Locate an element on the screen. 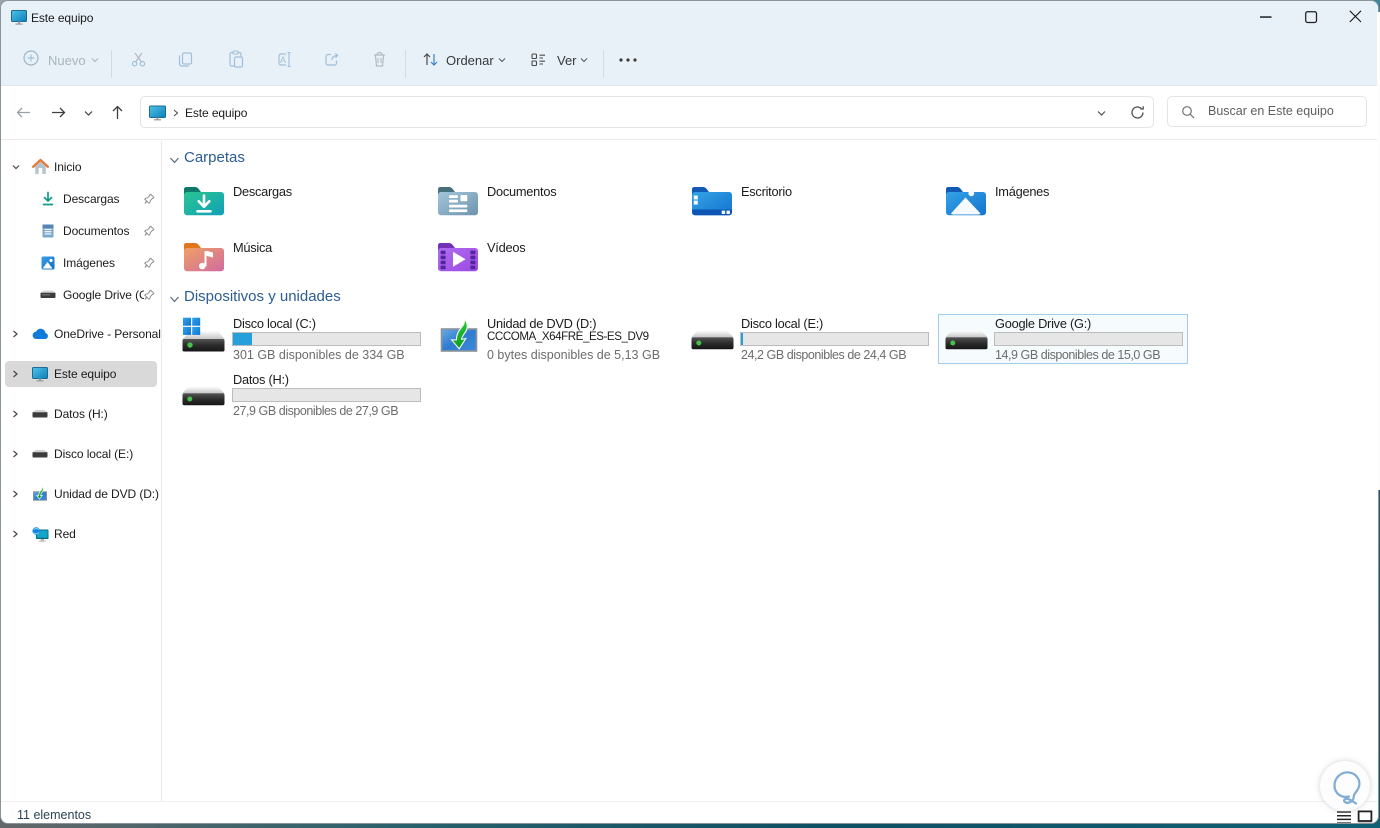  svg-text: A is located at coordinates (283, 60).